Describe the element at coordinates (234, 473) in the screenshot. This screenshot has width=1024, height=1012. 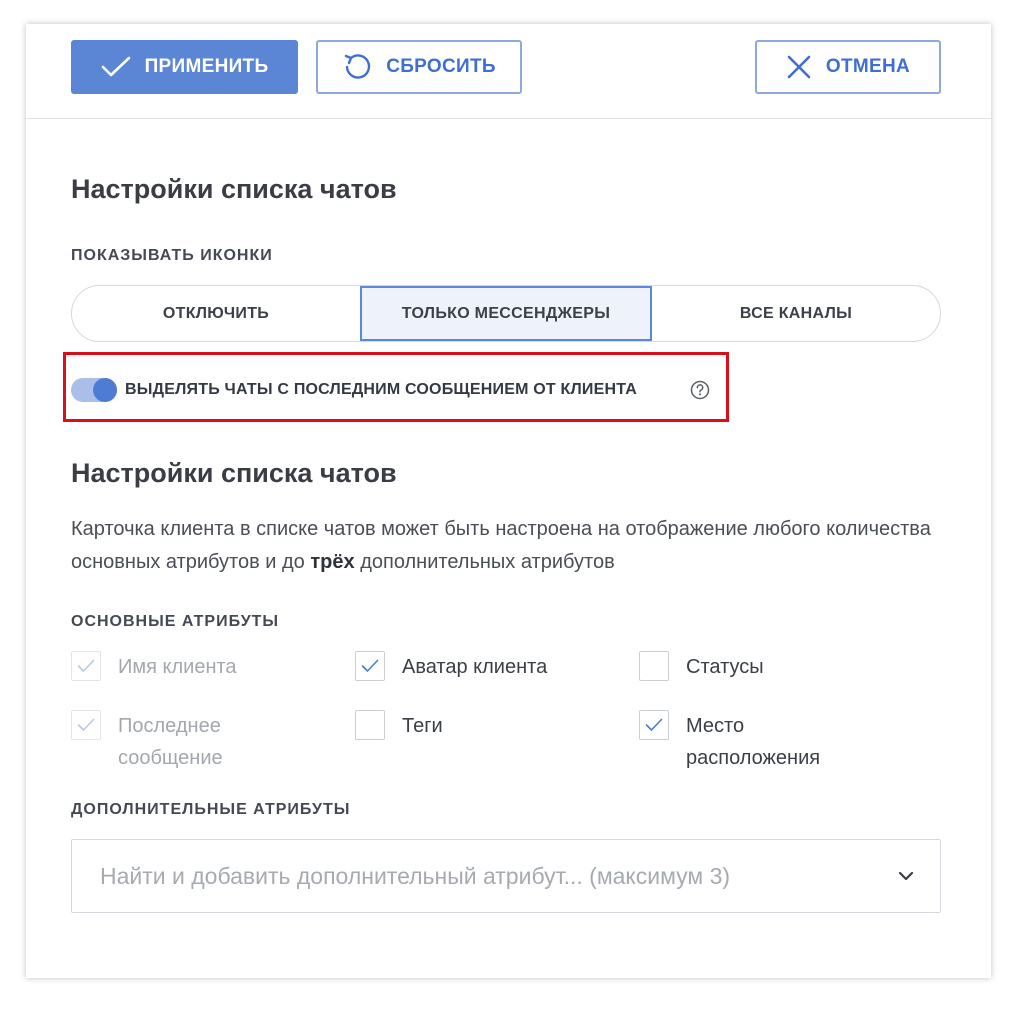
I see `section-title-card-settings: Настройки списка чатов` at that location.